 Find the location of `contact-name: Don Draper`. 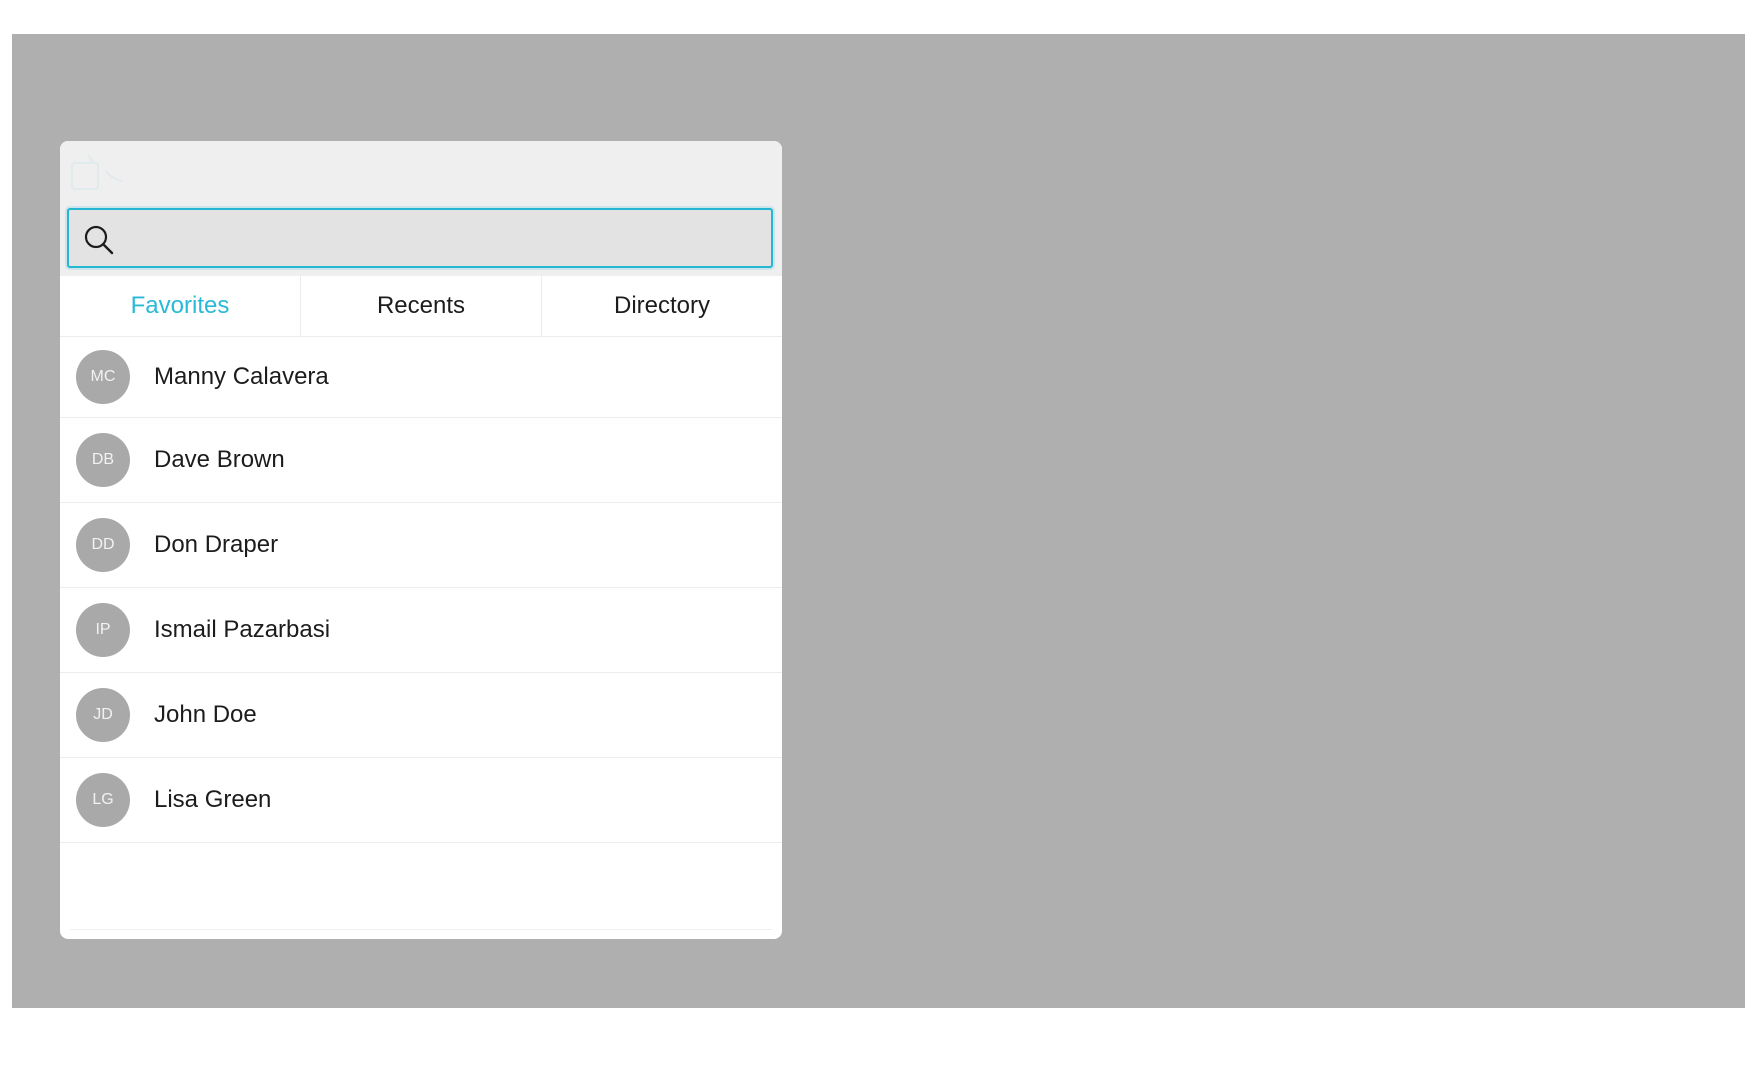

contact-name: Don Draper is located at coordinates (216, 544).